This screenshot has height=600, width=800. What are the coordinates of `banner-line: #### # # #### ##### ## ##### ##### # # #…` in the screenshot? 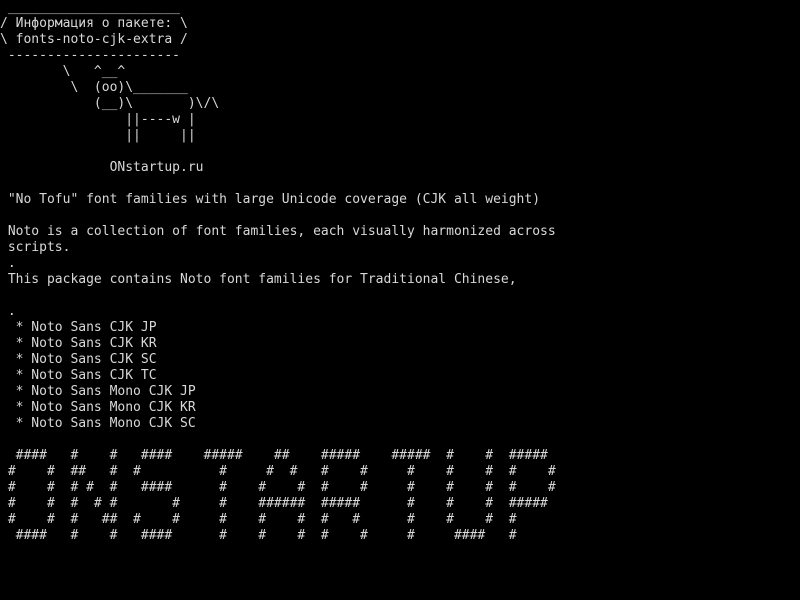 It's located at (274, 455).